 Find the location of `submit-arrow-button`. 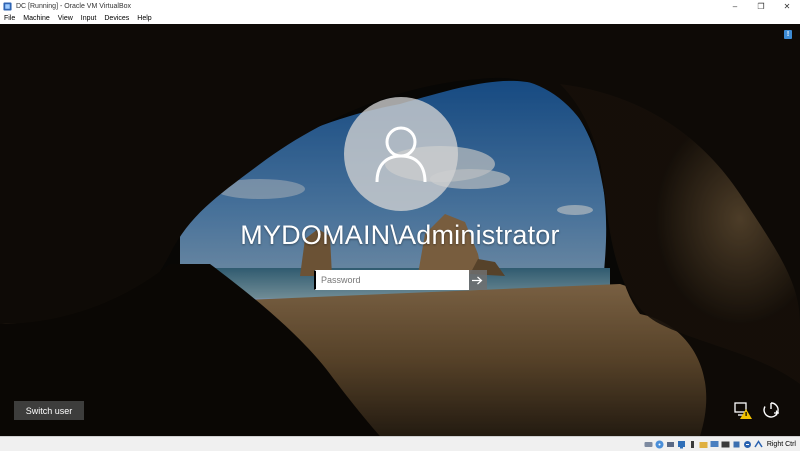

submit-arrow-button is located at coordinates (477, 280).